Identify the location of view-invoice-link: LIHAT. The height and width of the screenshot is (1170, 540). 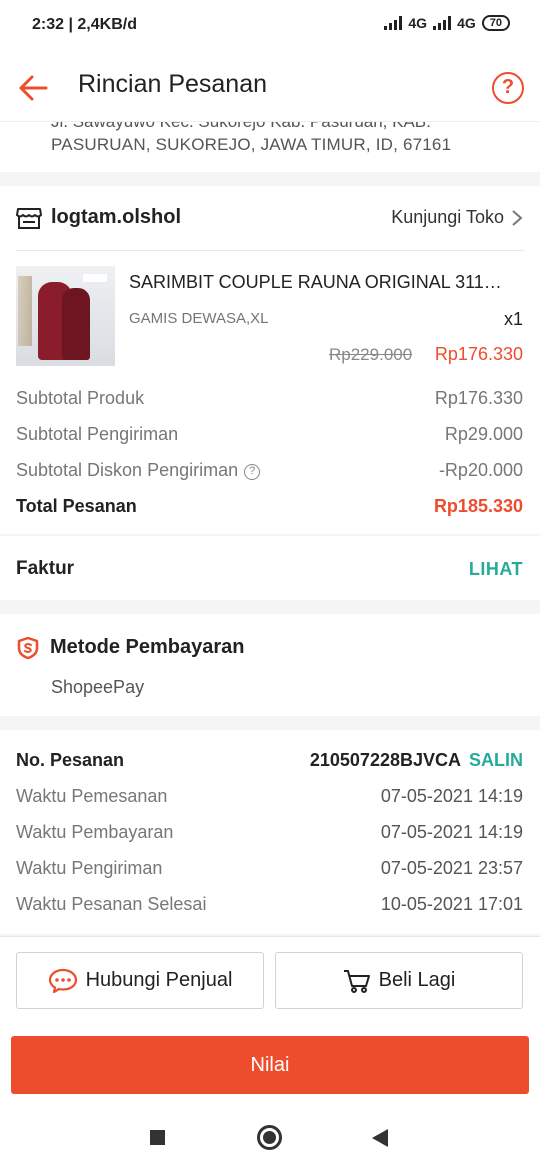
(496, 569).